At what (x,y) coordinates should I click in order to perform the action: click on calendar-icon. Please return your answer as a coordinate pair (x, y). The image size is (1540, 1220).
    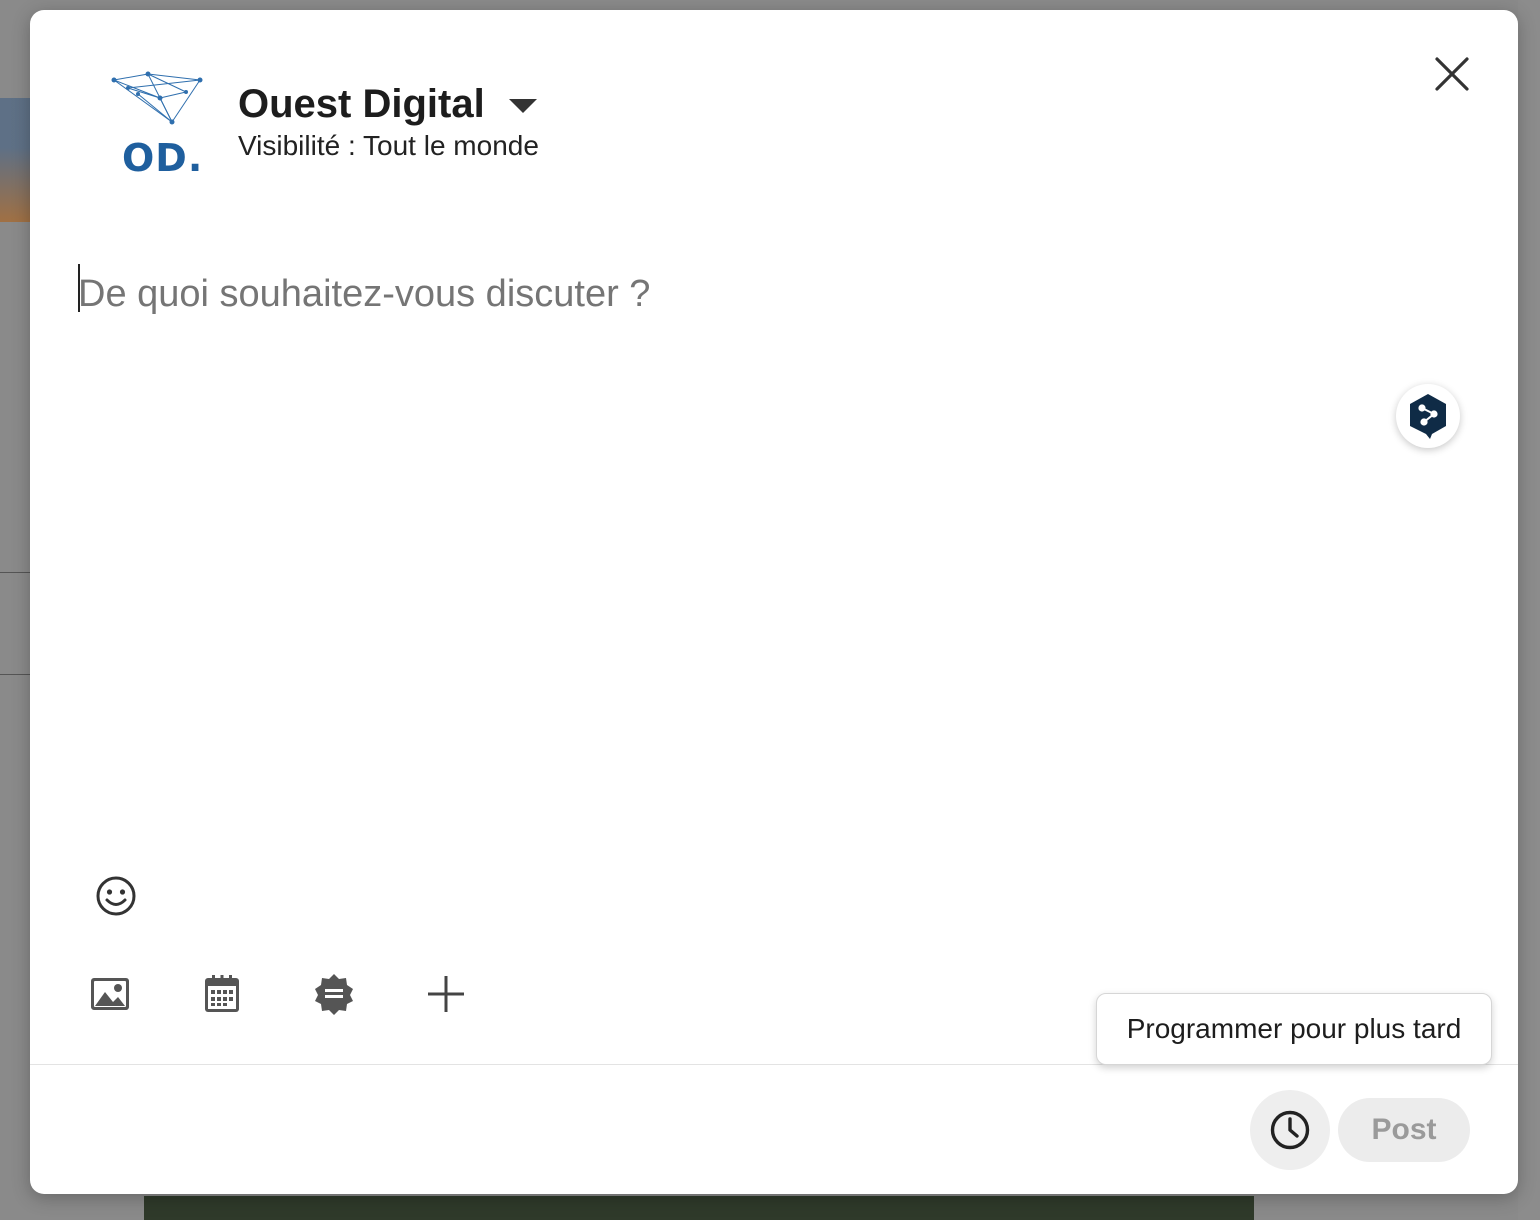
    Looking at the image, I should click on (222, 993).